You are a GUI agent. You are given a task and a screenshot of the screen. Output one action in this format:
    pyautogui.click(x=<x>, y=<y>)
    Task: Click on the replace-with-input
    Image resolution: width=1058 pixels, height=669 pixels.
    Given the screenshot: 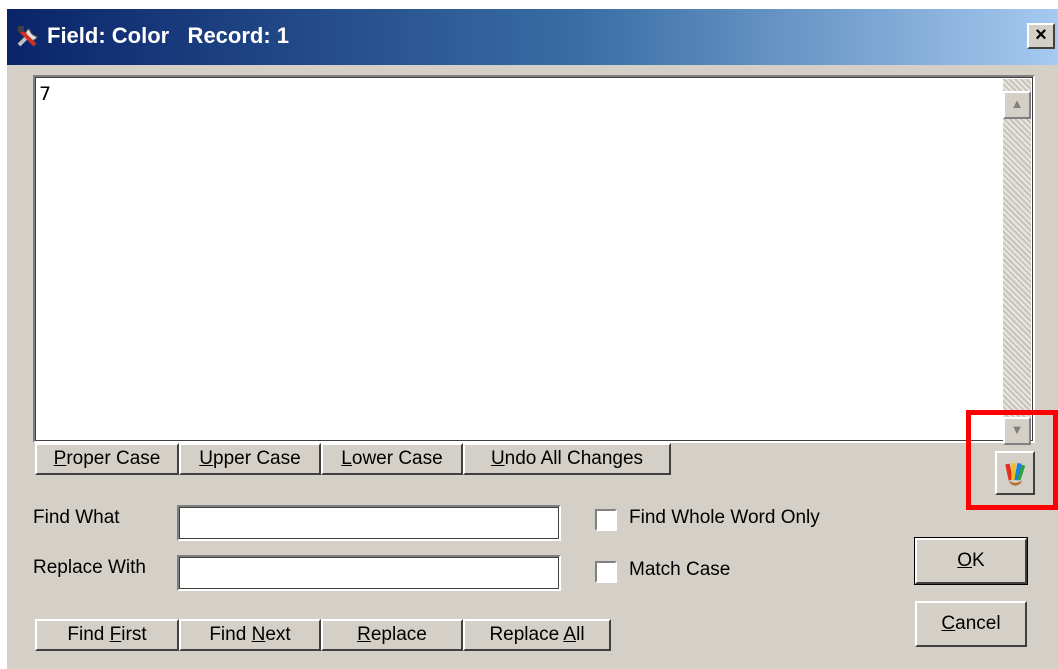 What is the action you would take?
    pyautogui.click(x=369, y=573)
    